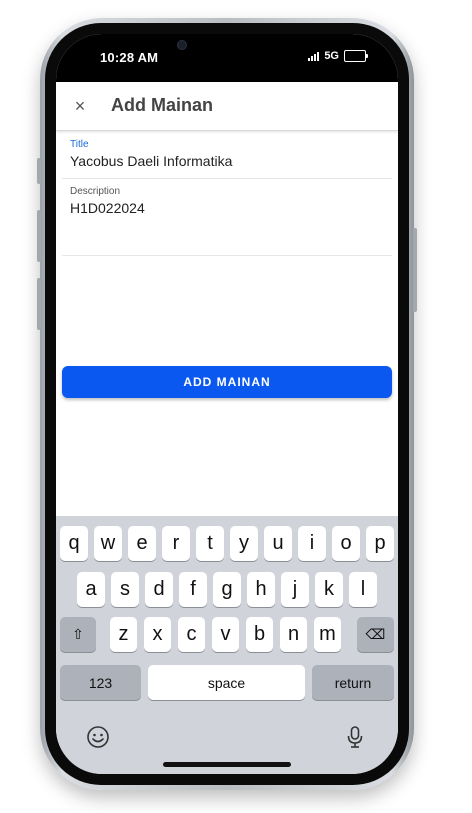 This screenshot has width=472, height=813. I want to click on status-indicators: 5G, so click(338, 56).